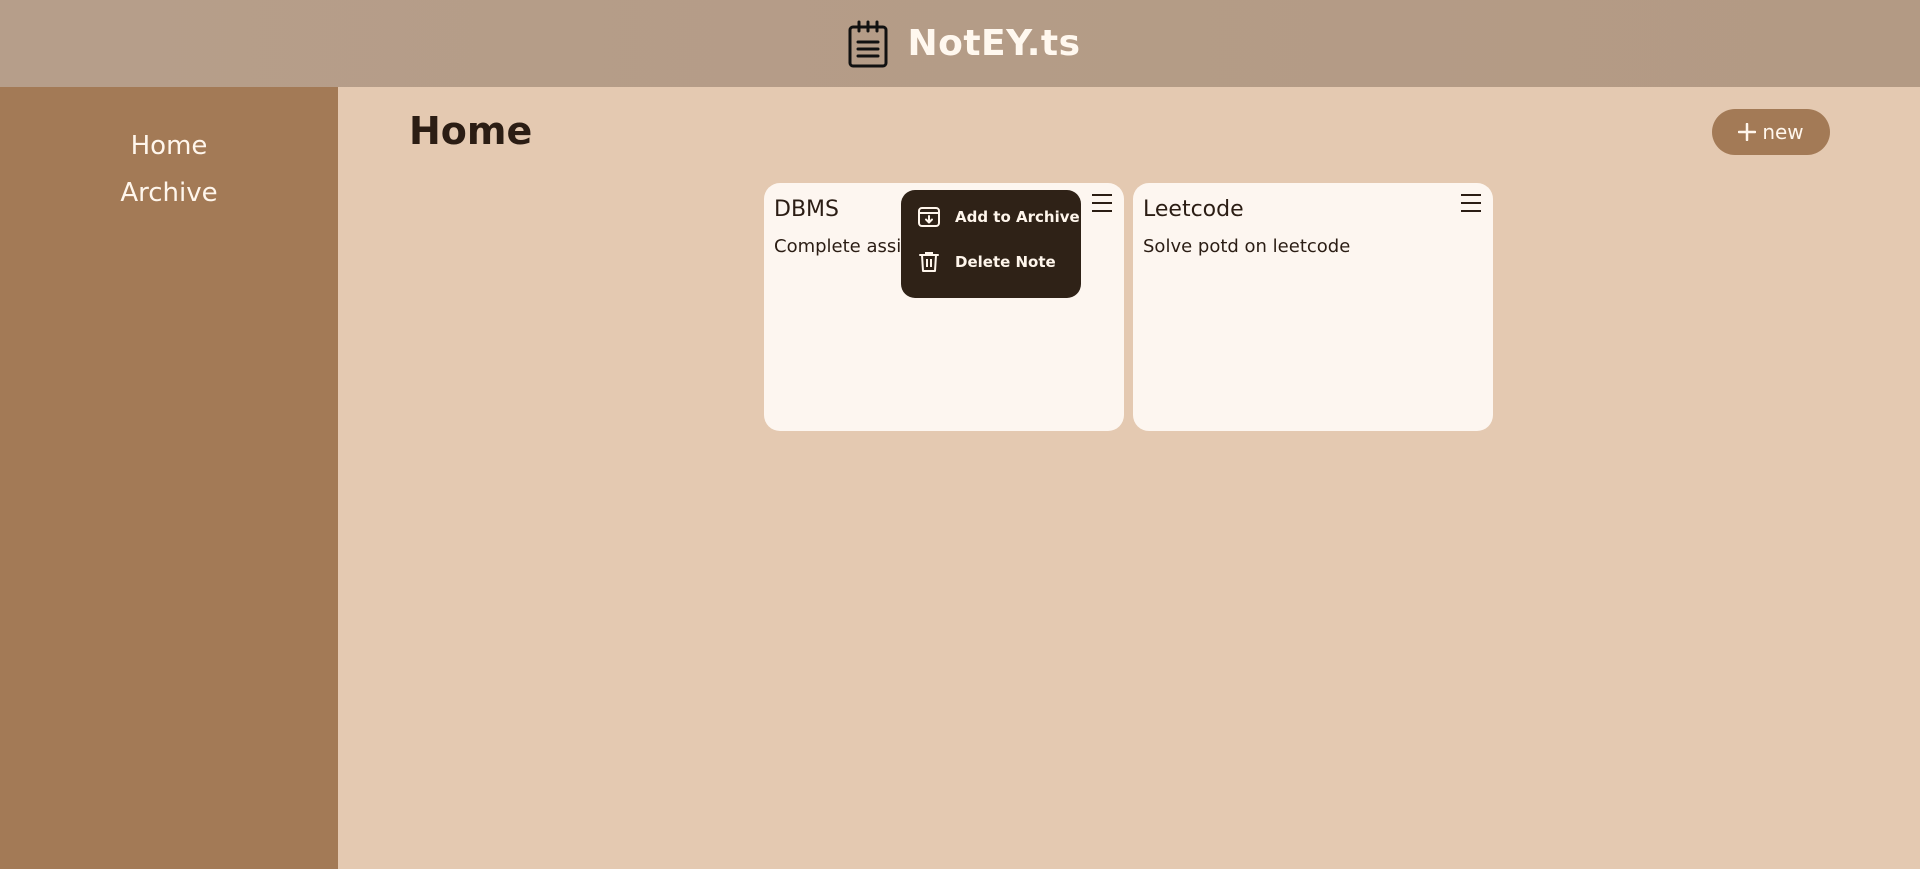  Describe the element at coordinates (169, 146) in the screenshot. I see `sidebar-item-home: Home` at that location.